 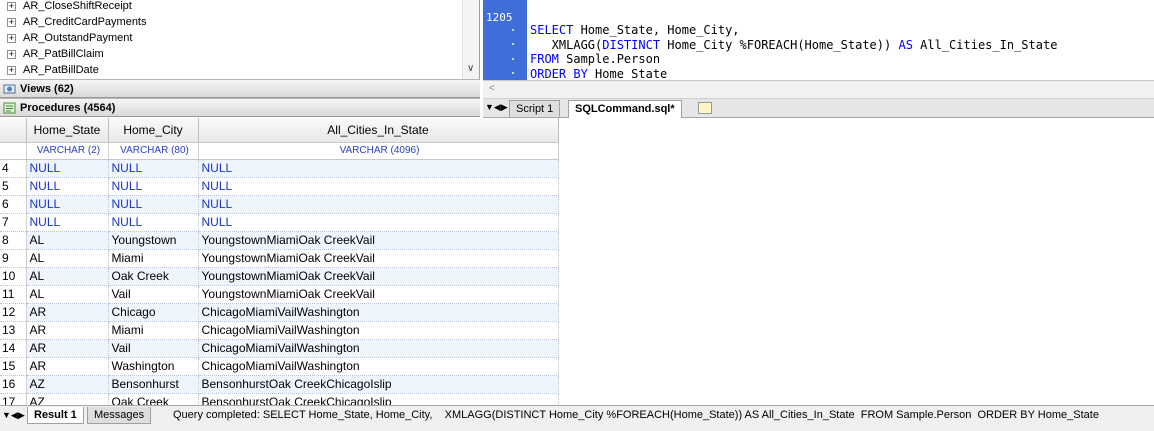 I want to click on tree-item: + AR_PatBillDate, so click(x=230, y=71).